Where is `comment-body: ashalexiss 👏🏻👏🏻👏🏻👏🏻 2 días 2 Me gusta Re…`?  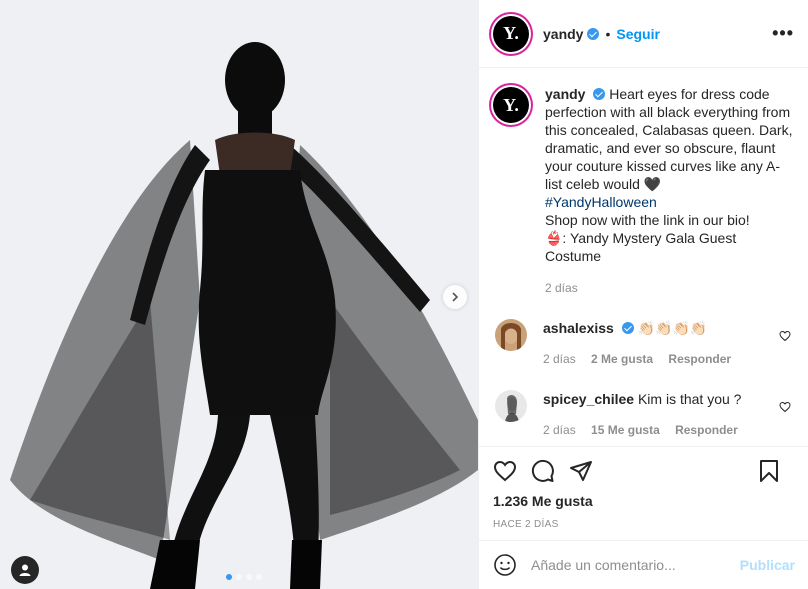
comment-body: ashalexiss 👏🏻👏🏻👏🏻👏🏻 2 días 2 Me gusta Re… is located at coordinates (637, 343).